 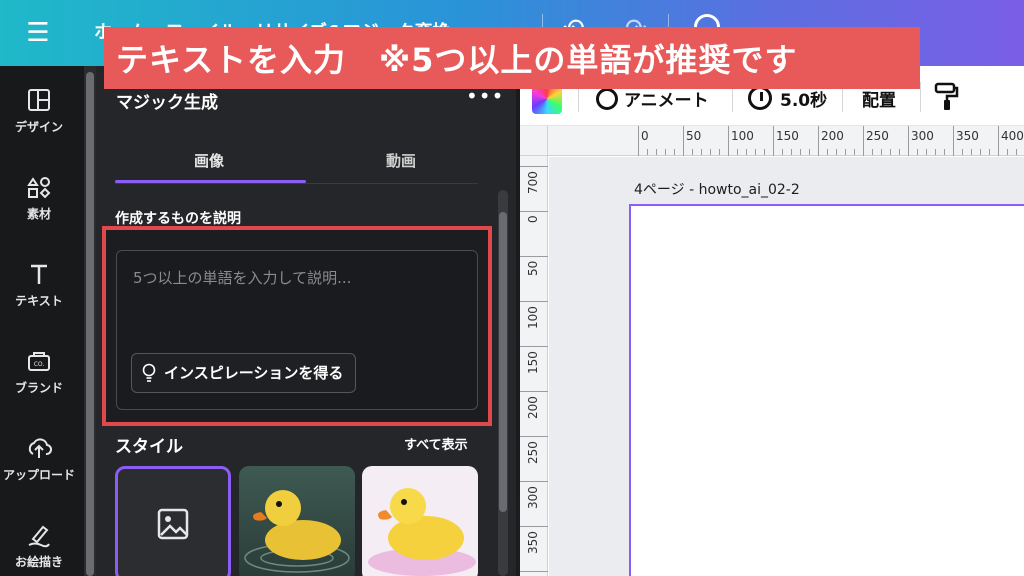 I want to click on rail-label: アップロード, so click(x=38, y=475).